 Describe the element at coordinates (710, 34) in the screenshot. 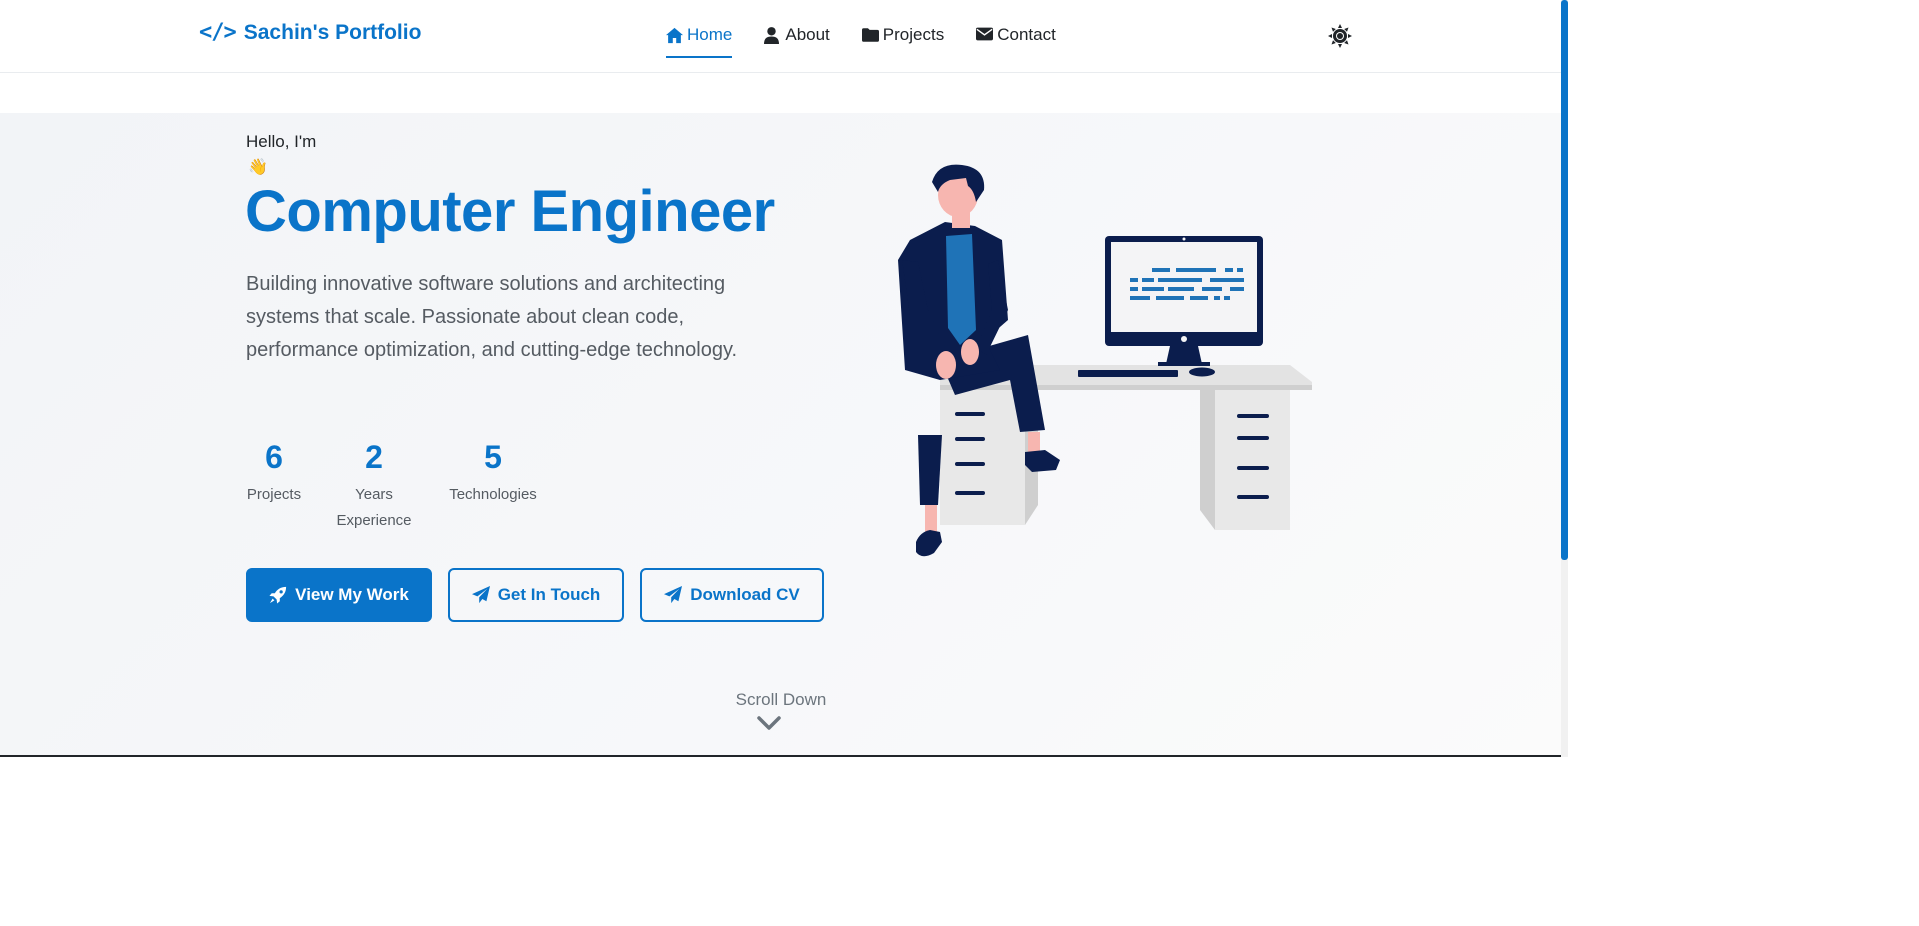

I see `nav-label-home: Home` at that location.